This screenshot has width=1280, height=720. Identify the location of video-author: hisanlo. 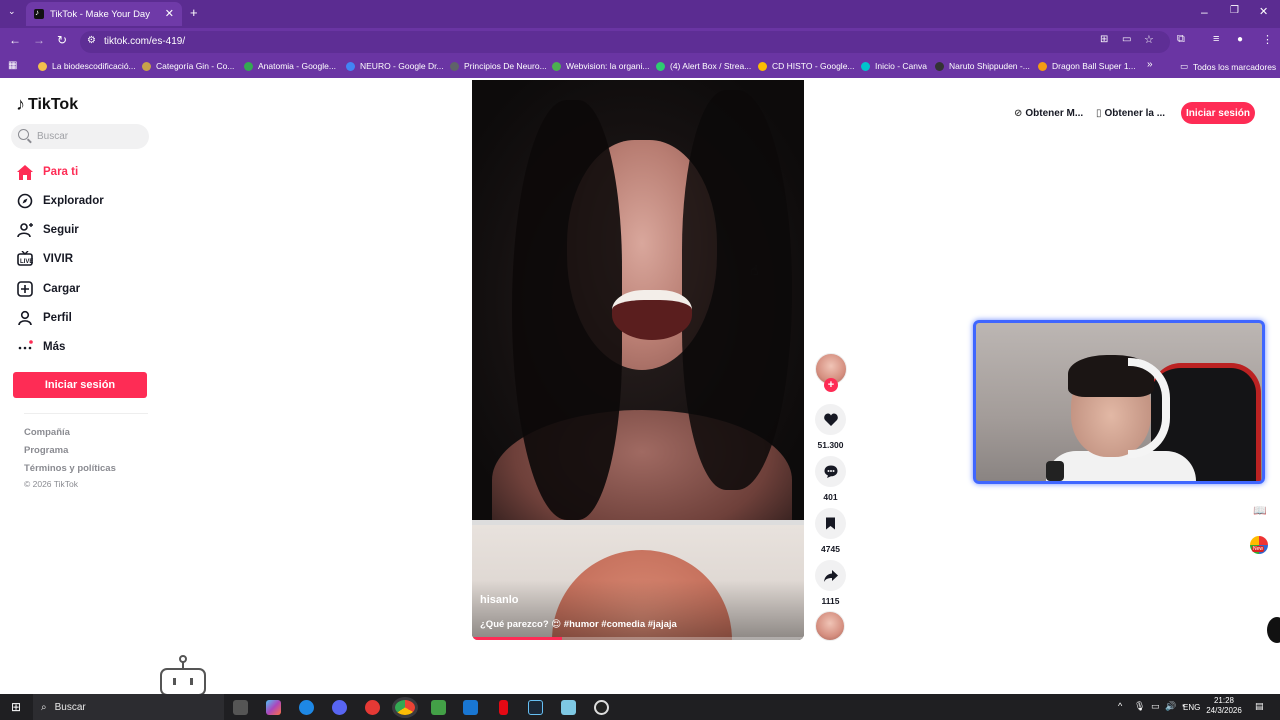
(499, 600).